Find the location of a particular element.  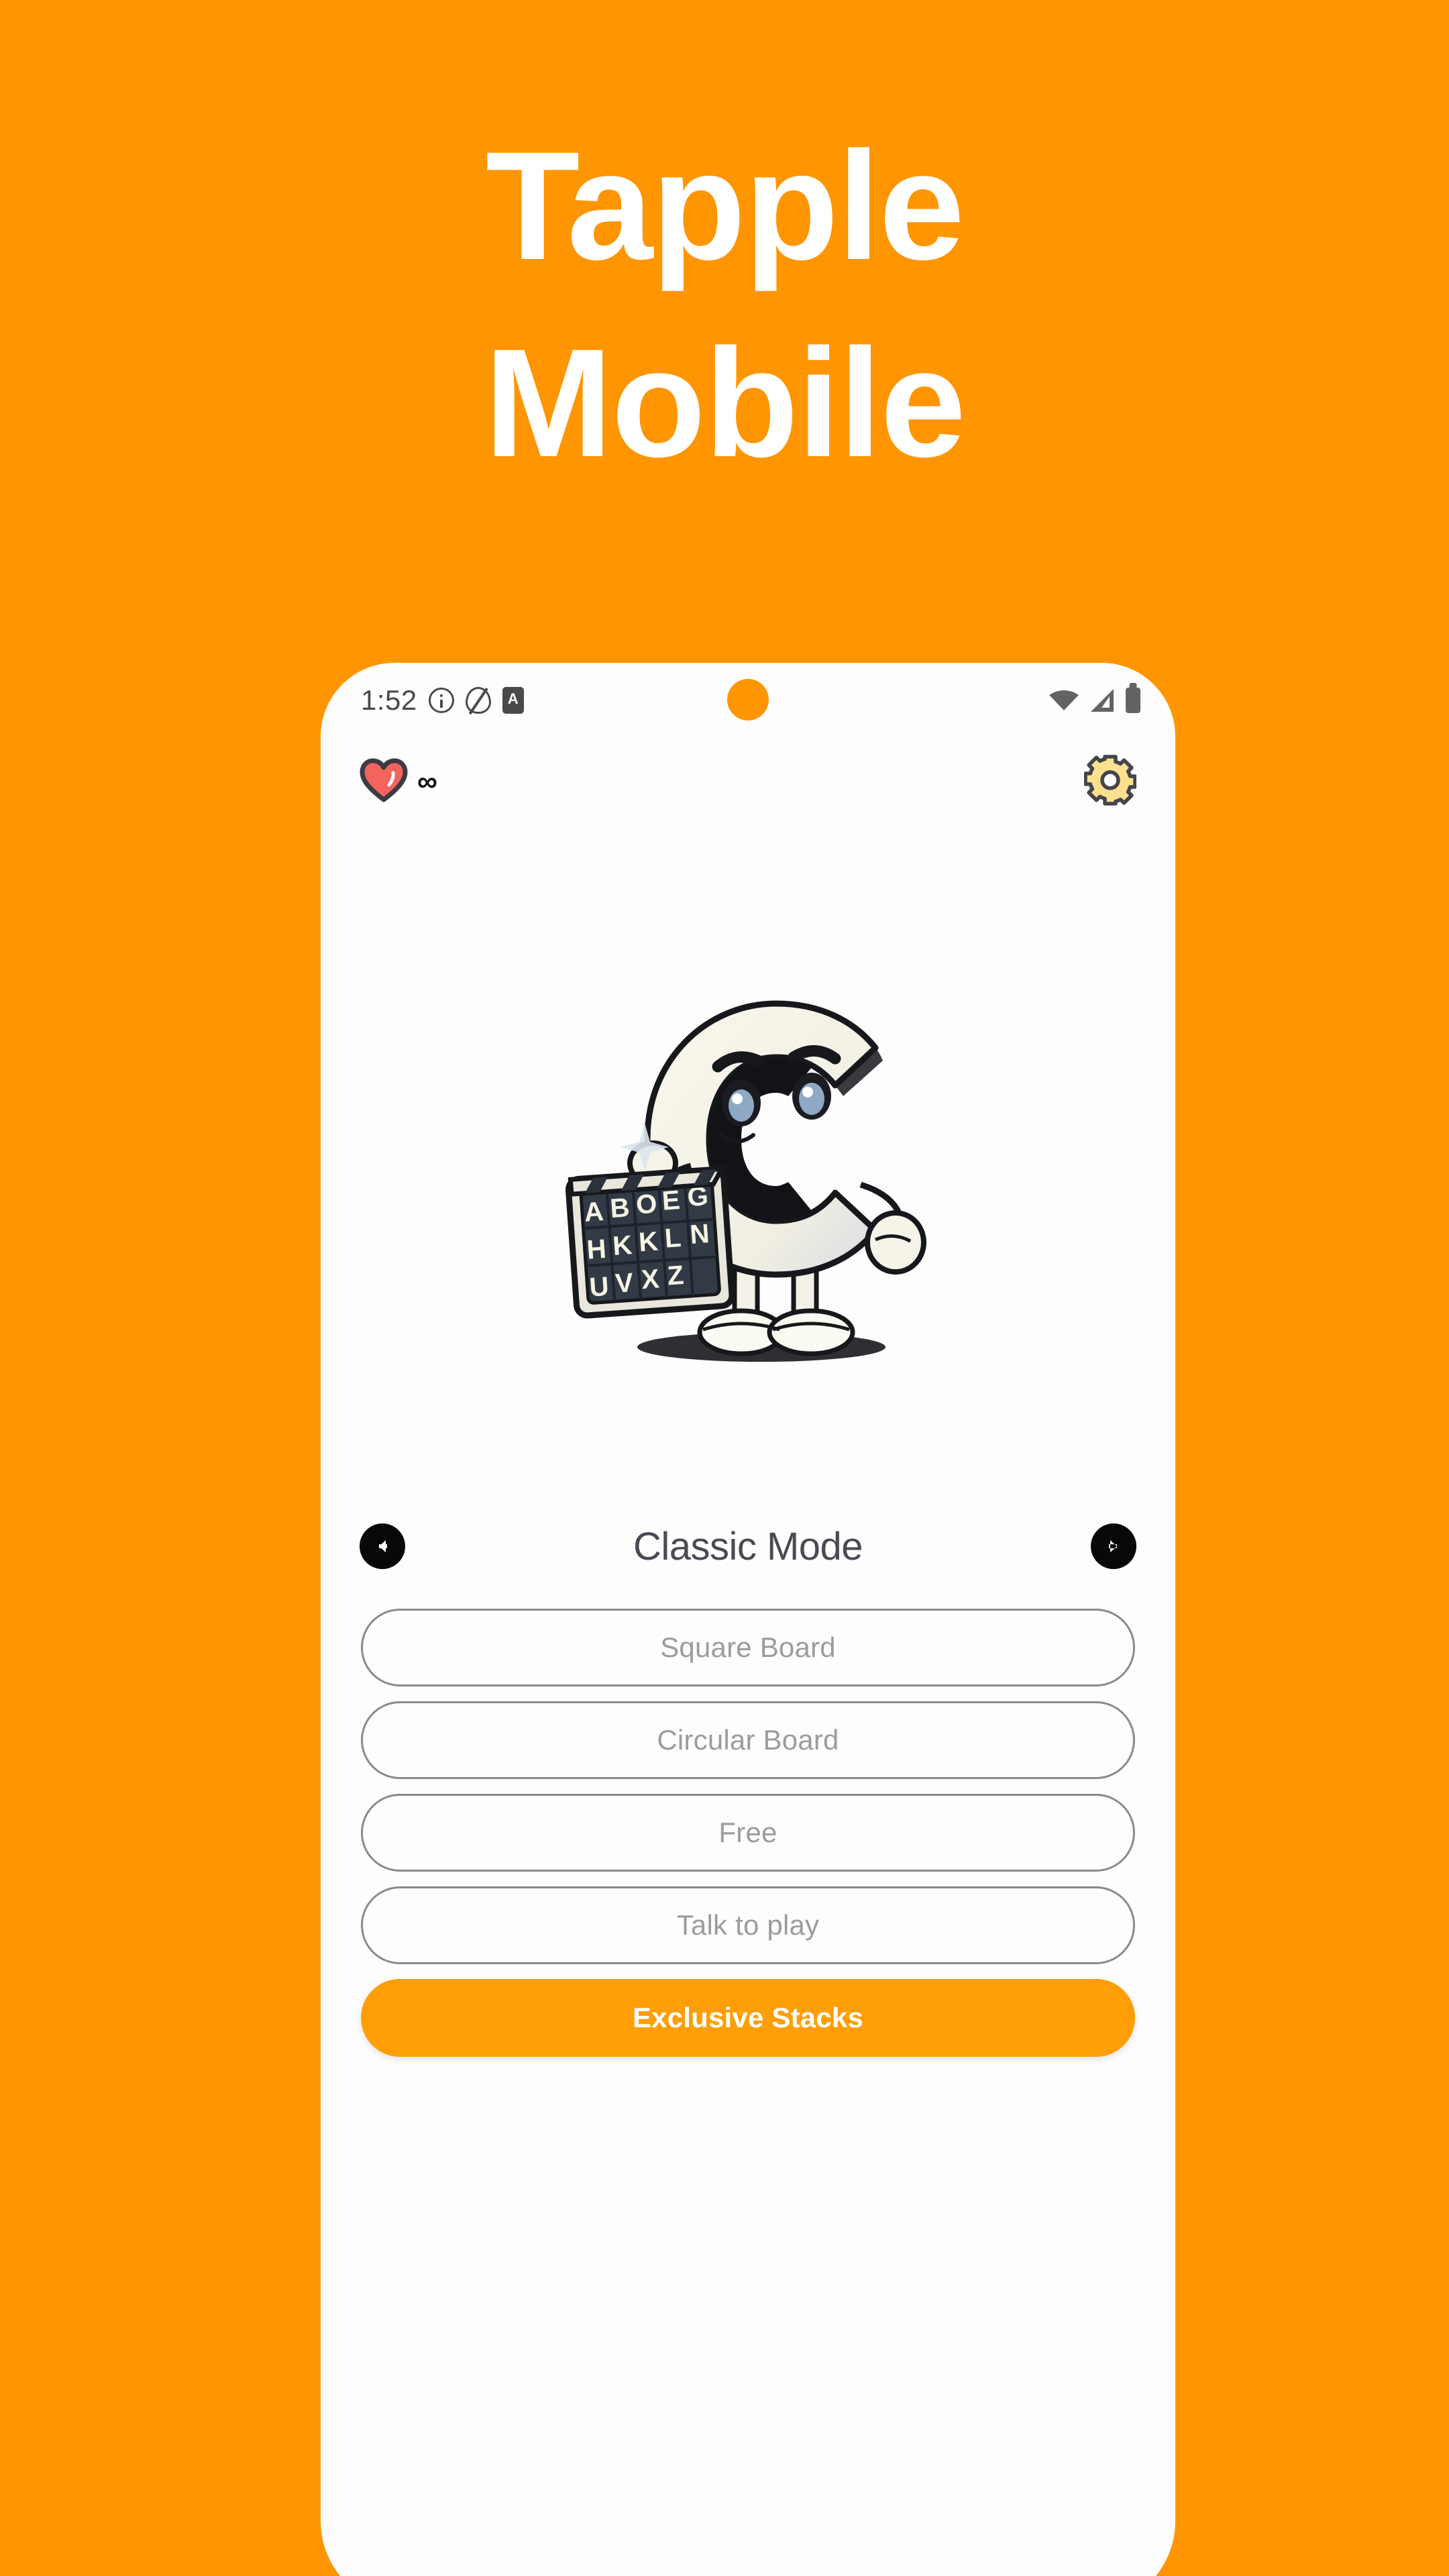

silent-mode-icon is located at coordinates (478, 701).